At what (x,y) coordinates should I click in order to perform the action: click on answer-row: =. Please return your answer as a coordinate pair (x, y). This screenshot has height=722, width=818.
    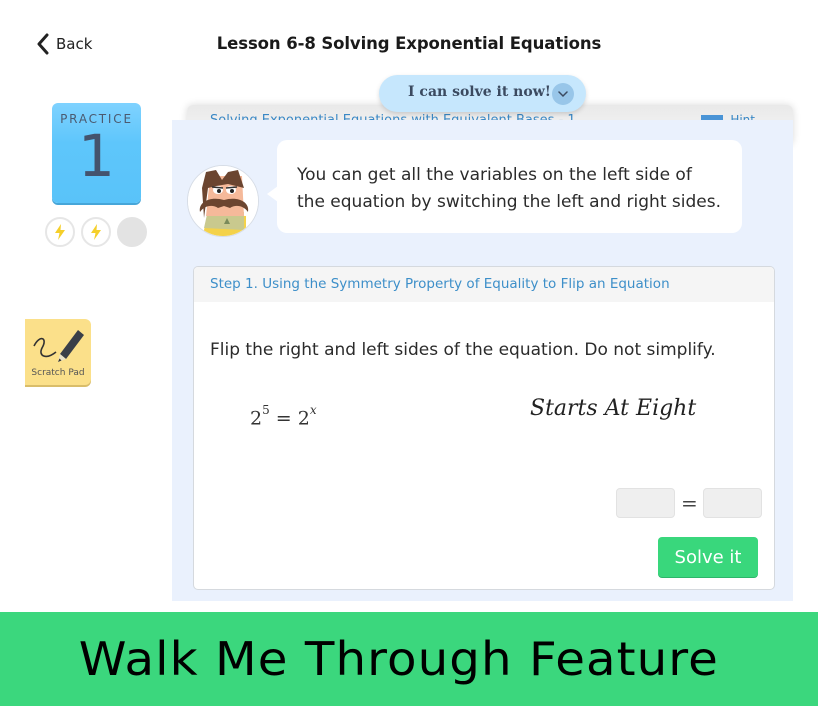
    Looking at the image, I should click on (689, 503).